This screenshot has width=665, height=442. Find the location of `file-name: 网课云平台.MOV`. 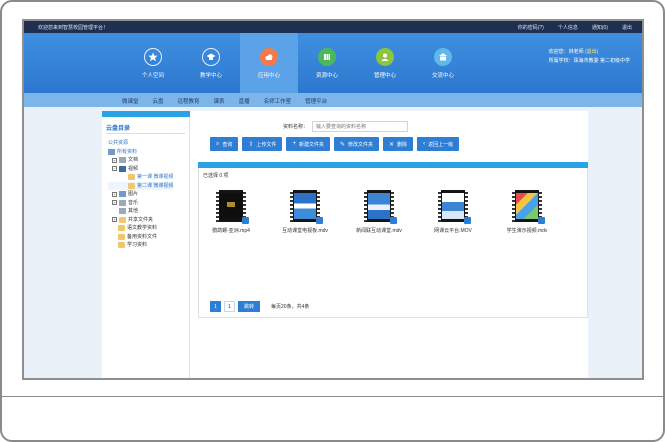

file-name: 网课云平台.MOV is located at coordinates (453, 231).